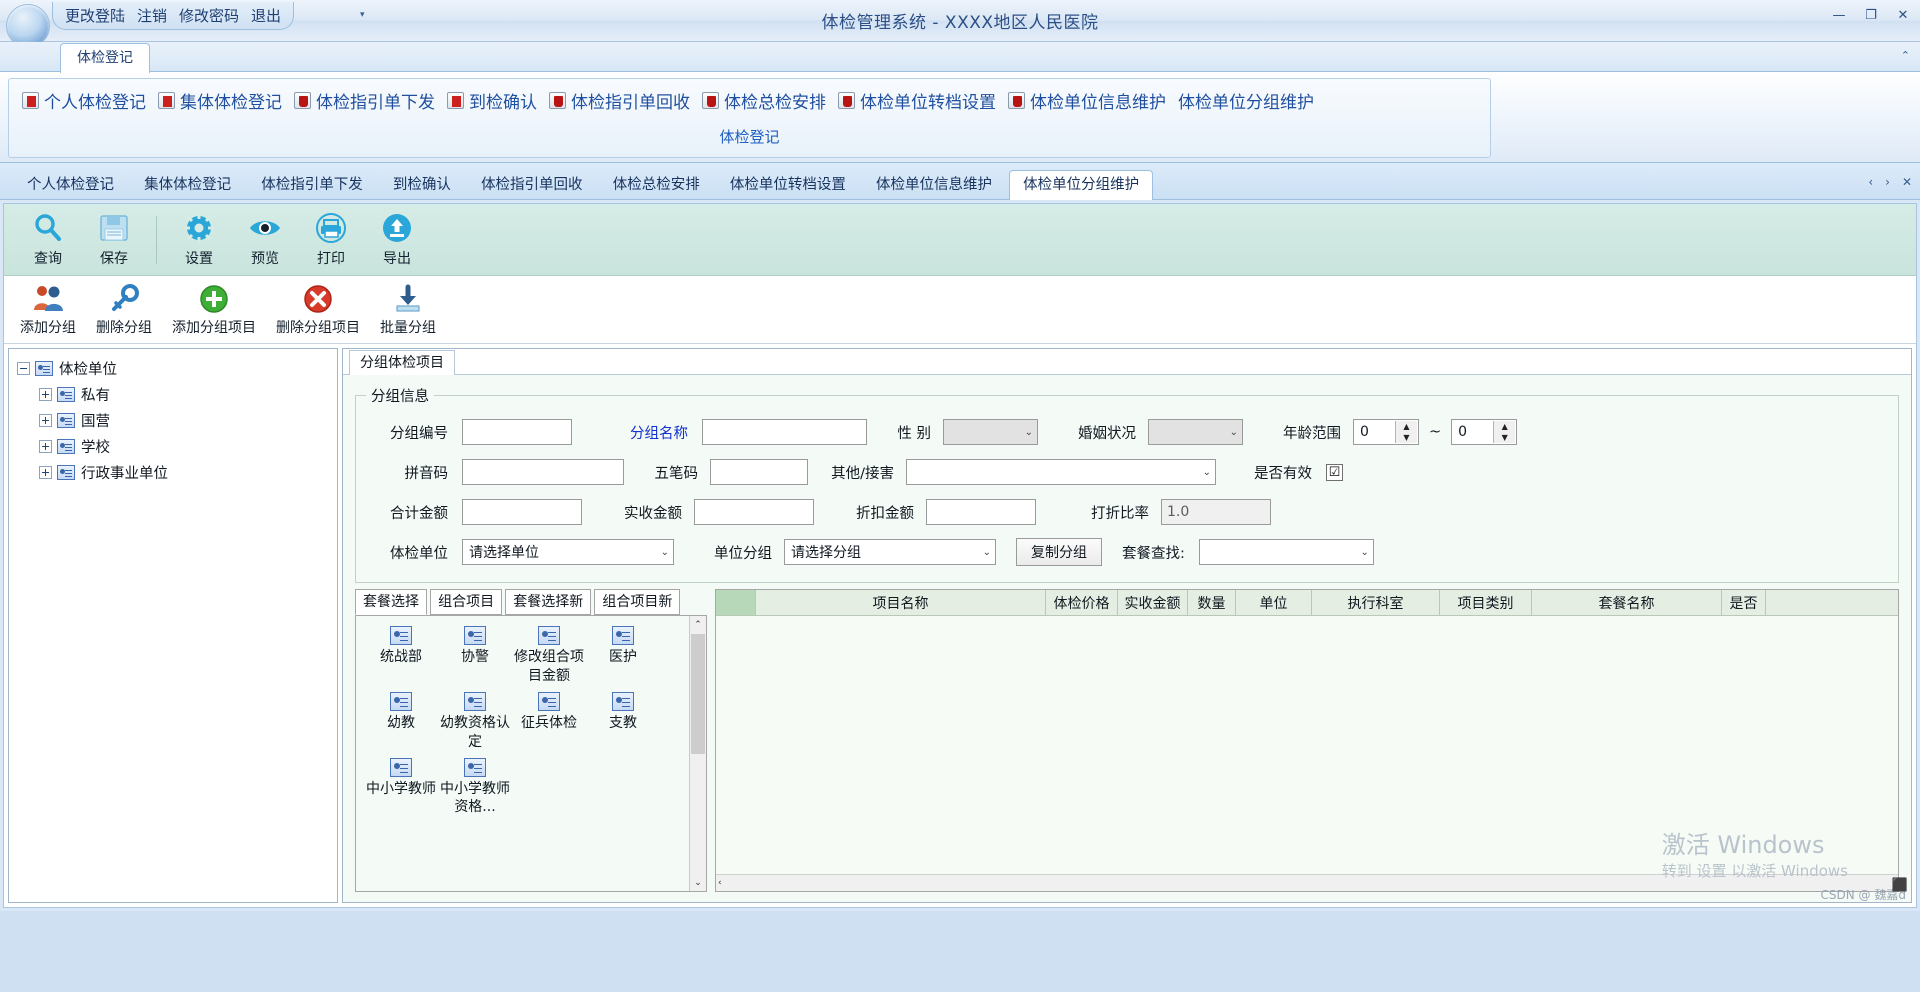 The width and height of the screenshot is (1920, 992). I want to click on group-no-input, so click(517, 432).